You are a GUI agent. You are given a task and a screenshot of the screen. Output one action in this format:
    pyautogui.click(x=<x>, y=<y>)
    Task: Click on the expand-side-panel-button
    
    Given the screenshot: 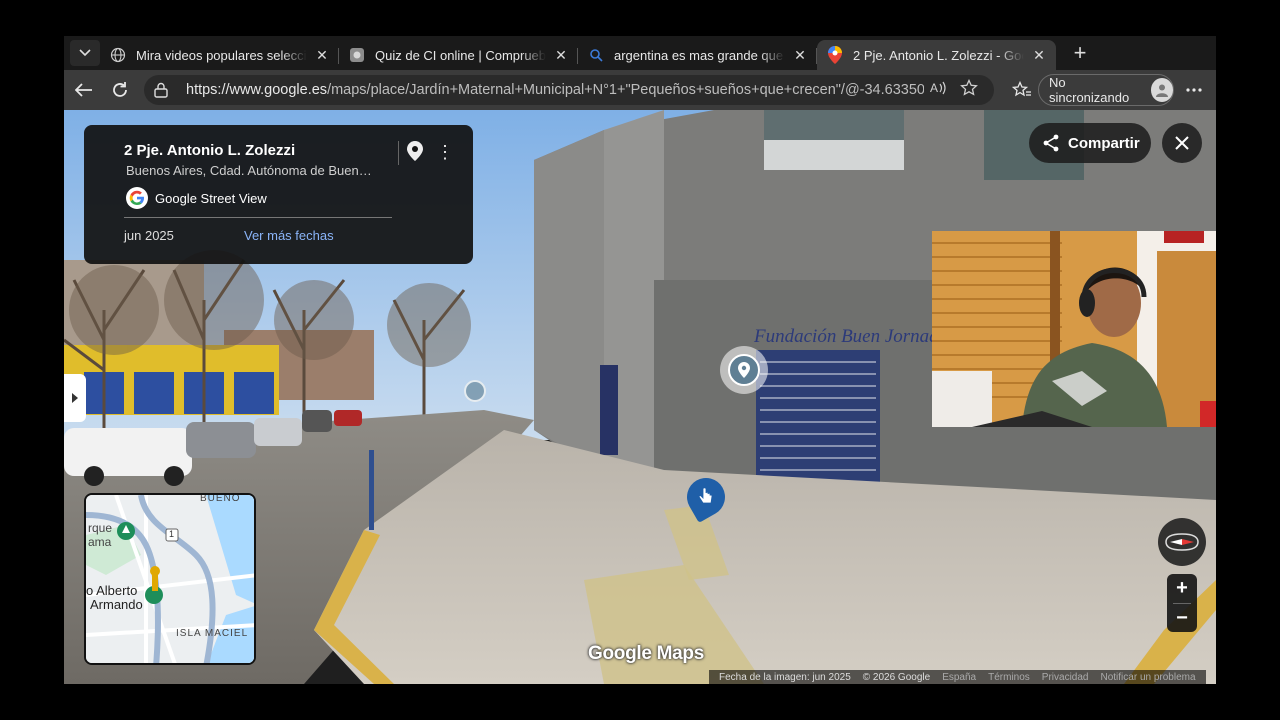 What is the action you would take?
    pyautogui.click(x=75, y=398)
    